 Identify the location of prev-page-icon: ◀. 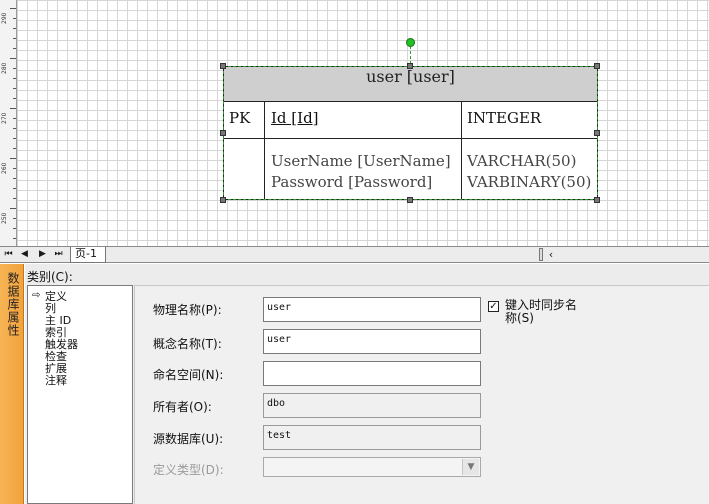
(24, 254).